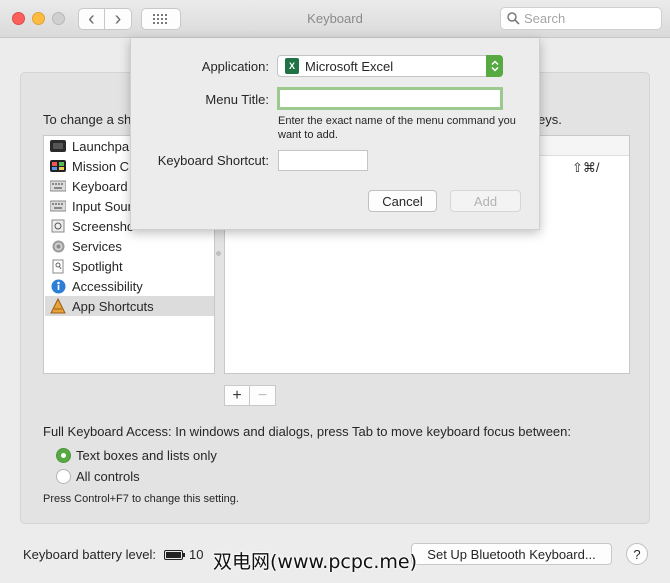 The image size is (670, 583). What do you see at coordinates (97, 266) in the screenshot?
I see `category-label: Spotlight` at bounding box center [97, 266].